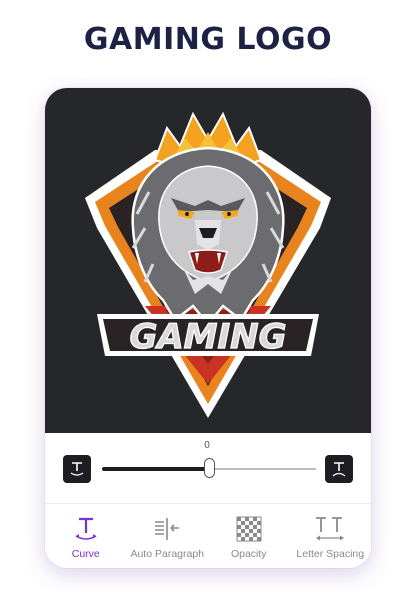 This screenshot has width=416, height=592. I want to click on slider-thumb, so click(209, 468).